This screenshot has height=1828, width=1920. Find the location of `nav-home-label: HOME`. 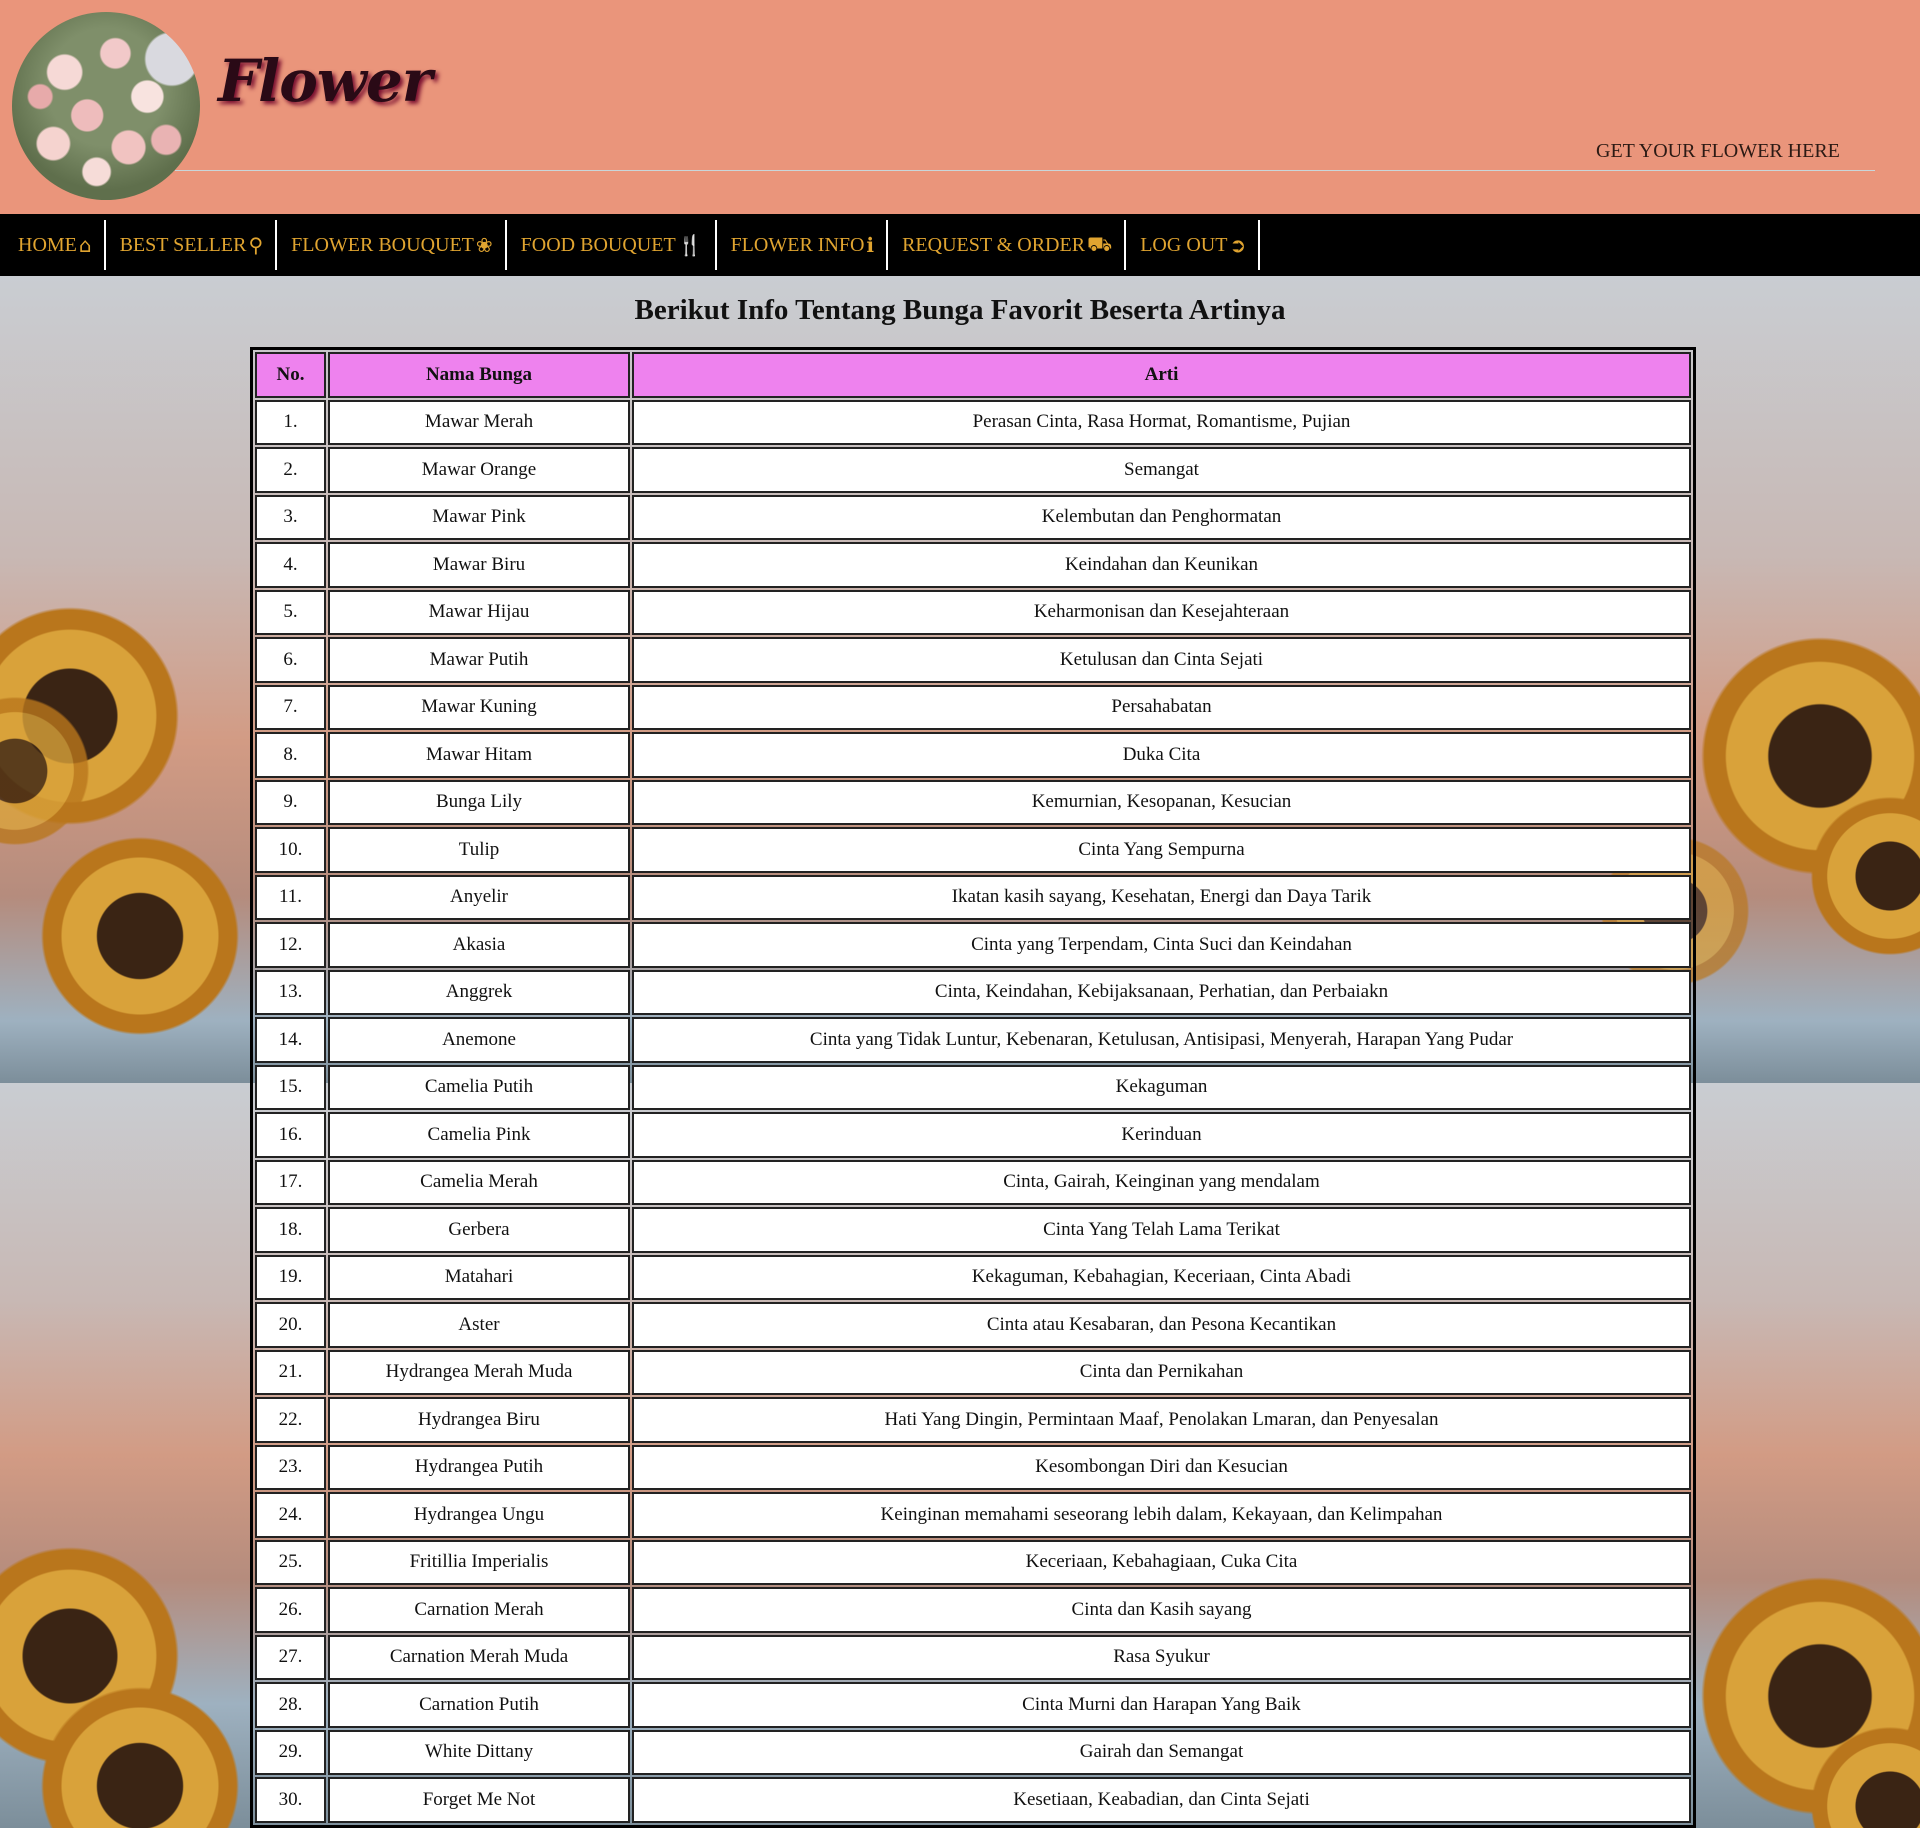

nav-home-label: HOME is located at coordinates (47, 244).